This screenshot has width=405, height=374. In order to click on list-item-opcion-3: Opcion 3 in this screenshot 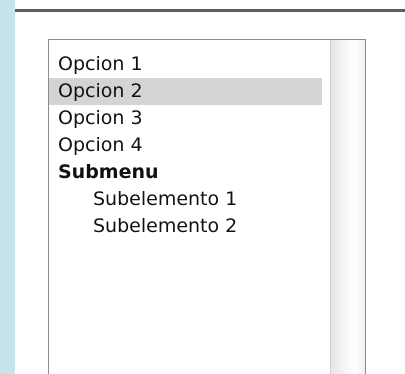, I will do `click(185, 118)`.